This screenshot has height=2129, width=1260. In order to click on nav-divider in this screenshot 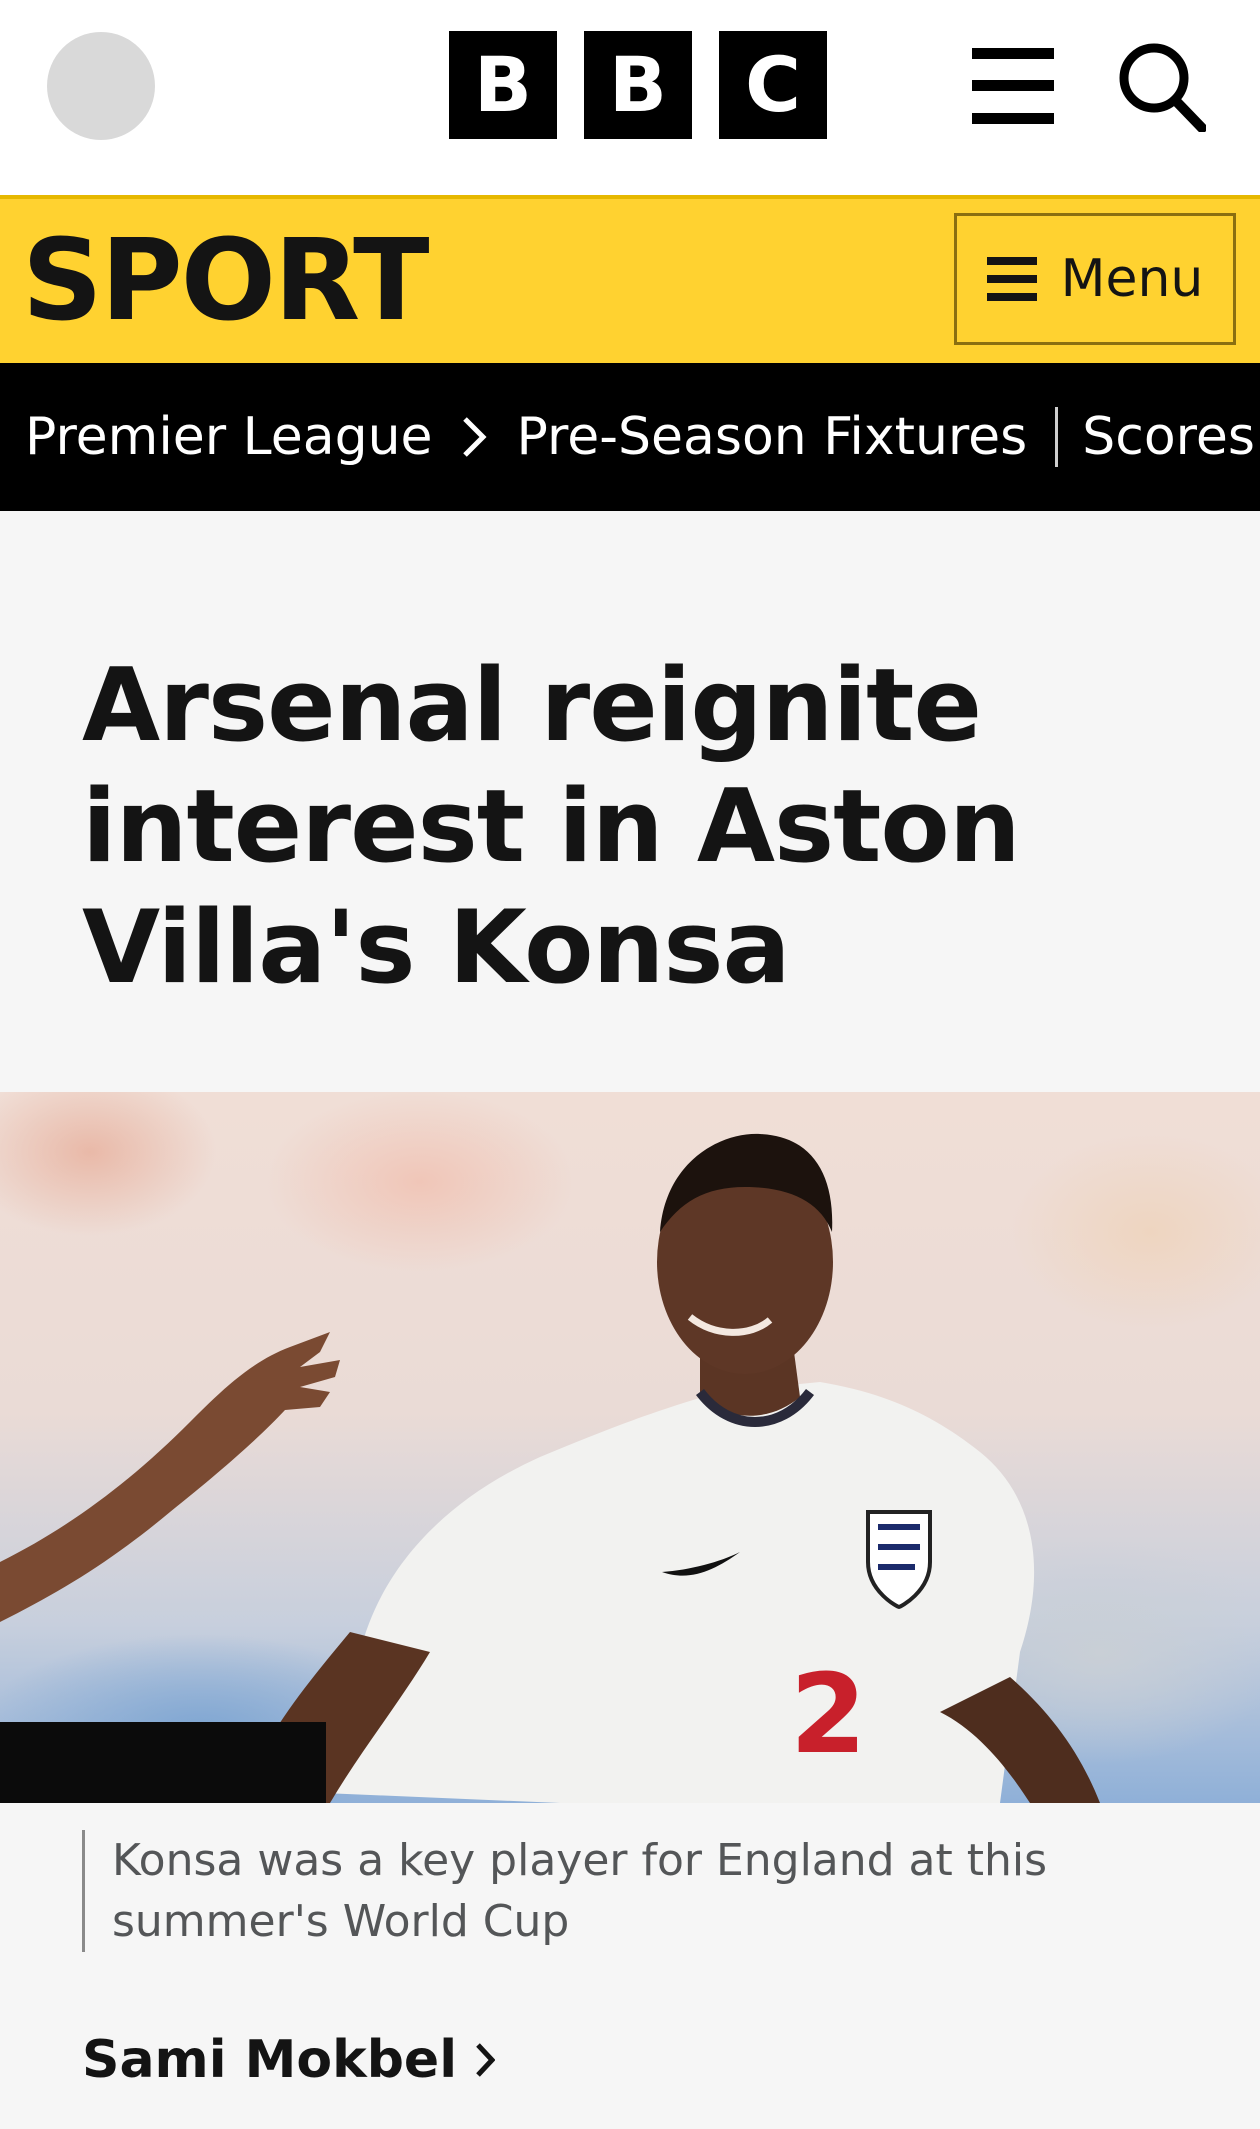, I will do `click(1057, 437)`.